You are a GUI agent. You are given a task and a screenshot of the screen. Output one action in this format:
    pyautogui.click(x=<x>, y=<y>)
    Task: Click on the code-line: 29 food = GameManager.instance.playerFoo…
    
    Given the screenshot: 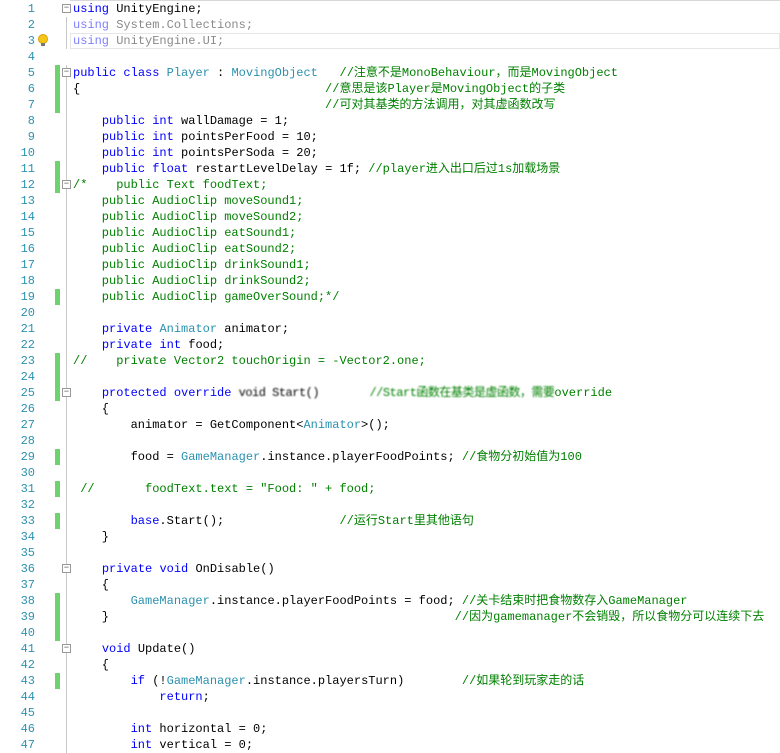 What is the action you would take?
    pyautogui.click(x=390, y=457)
    